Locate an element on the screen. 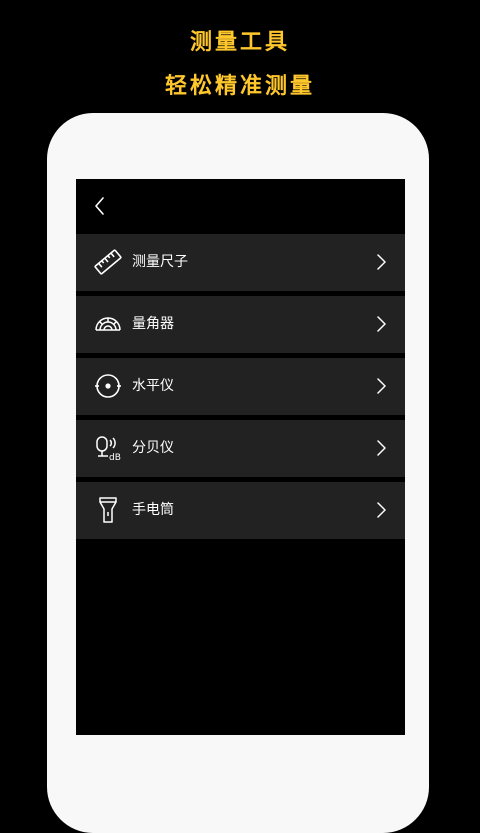  svg-text: dB is located at coordinates (115, 458).